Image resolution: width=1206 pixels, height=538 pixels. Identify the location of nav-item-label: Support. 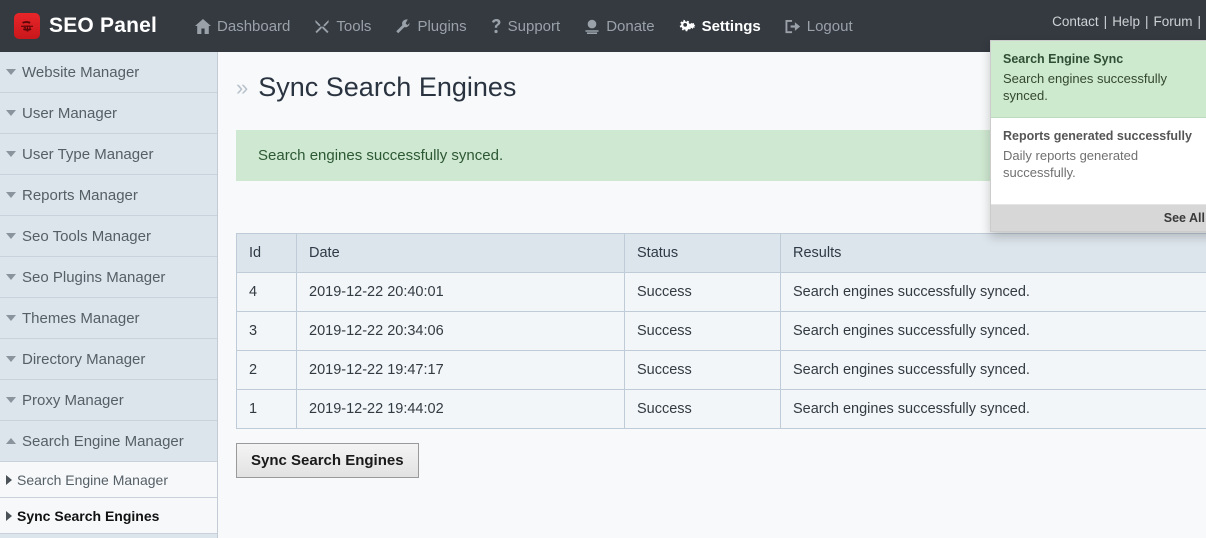
(534, 26).